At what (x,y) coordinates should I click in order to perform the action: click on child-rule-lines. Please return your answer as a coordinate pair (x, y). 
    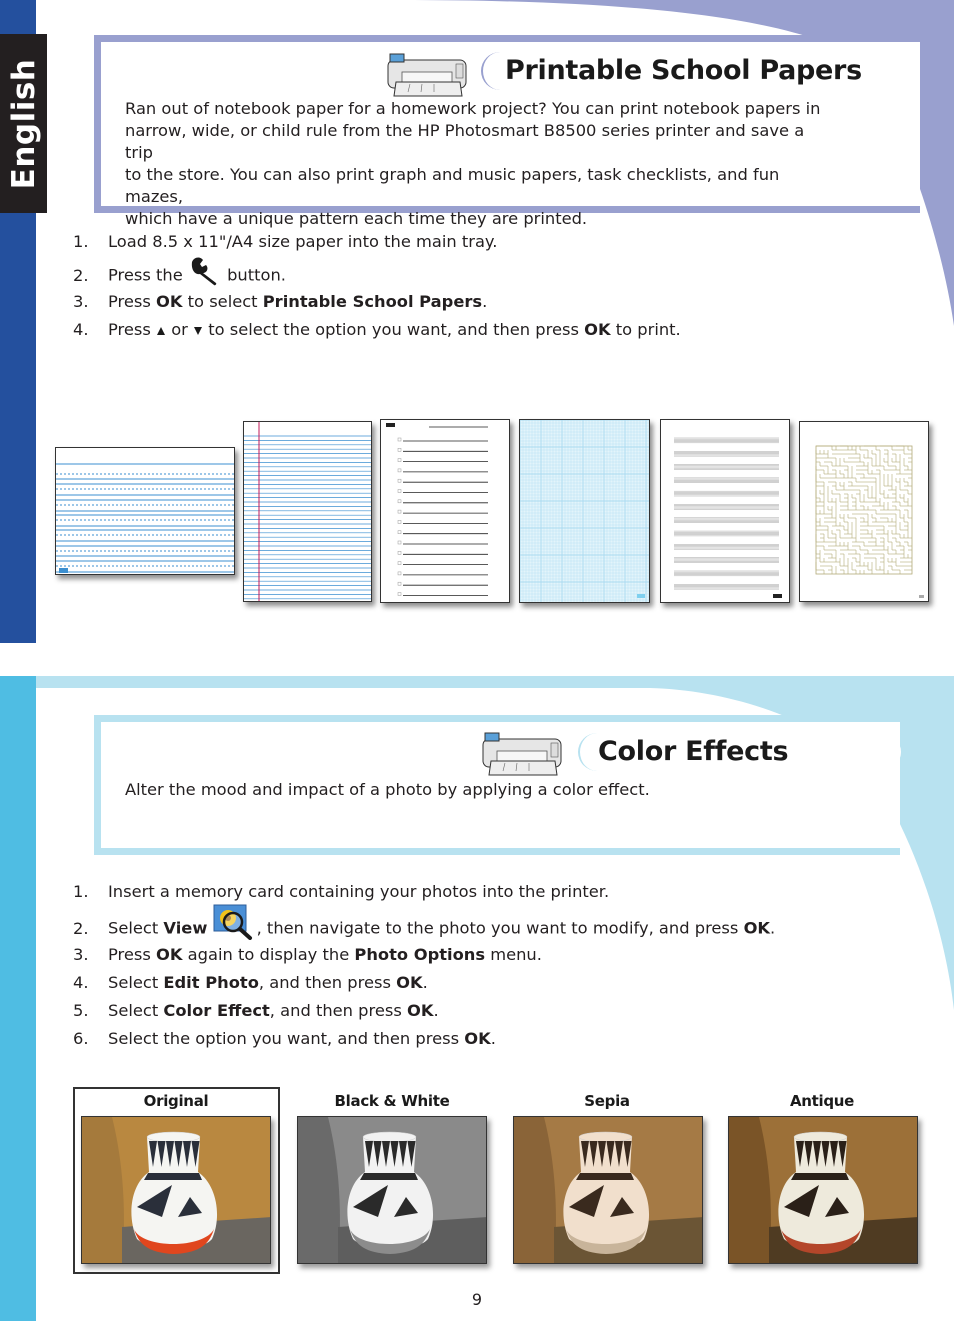
    Looking at the image, I should click on (145, 518).